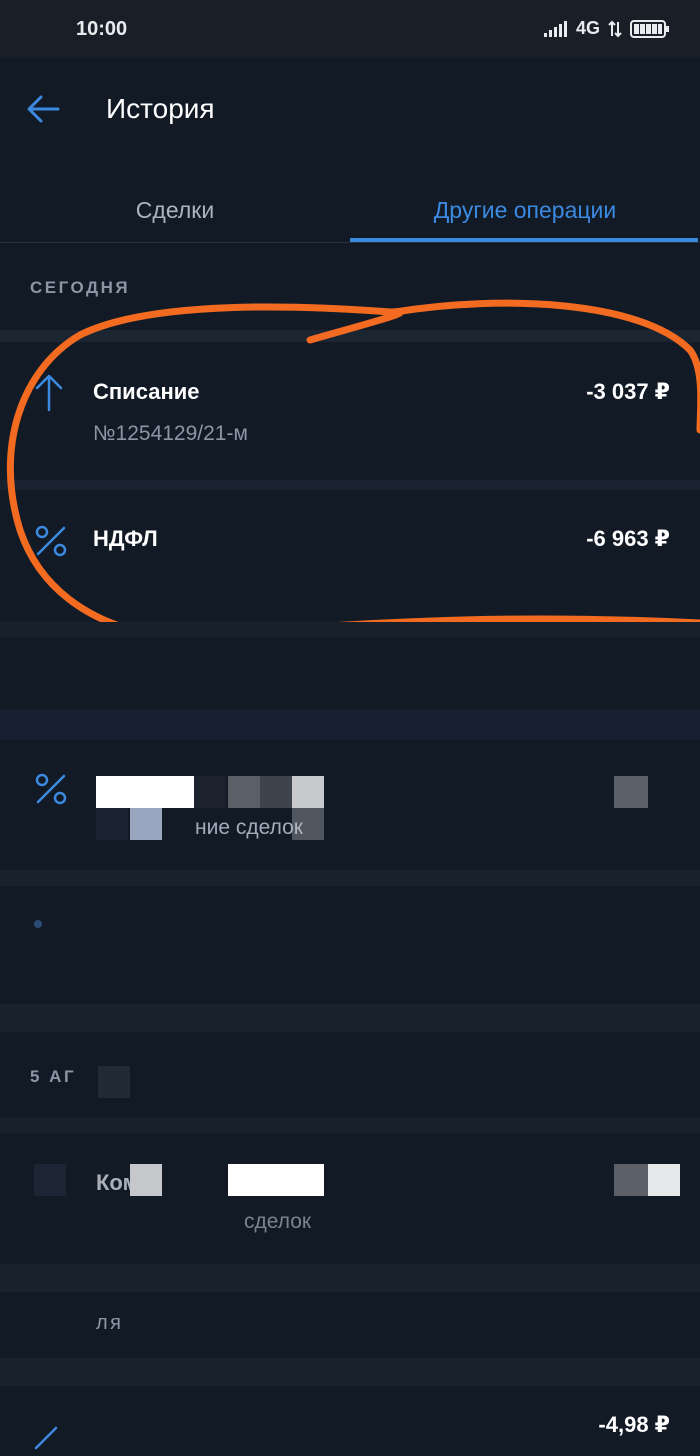 This screenshot has width=700, height=1456. Describe the element at coordinates (555, 28) in the screenshot. I see `signal-icon` at that location.